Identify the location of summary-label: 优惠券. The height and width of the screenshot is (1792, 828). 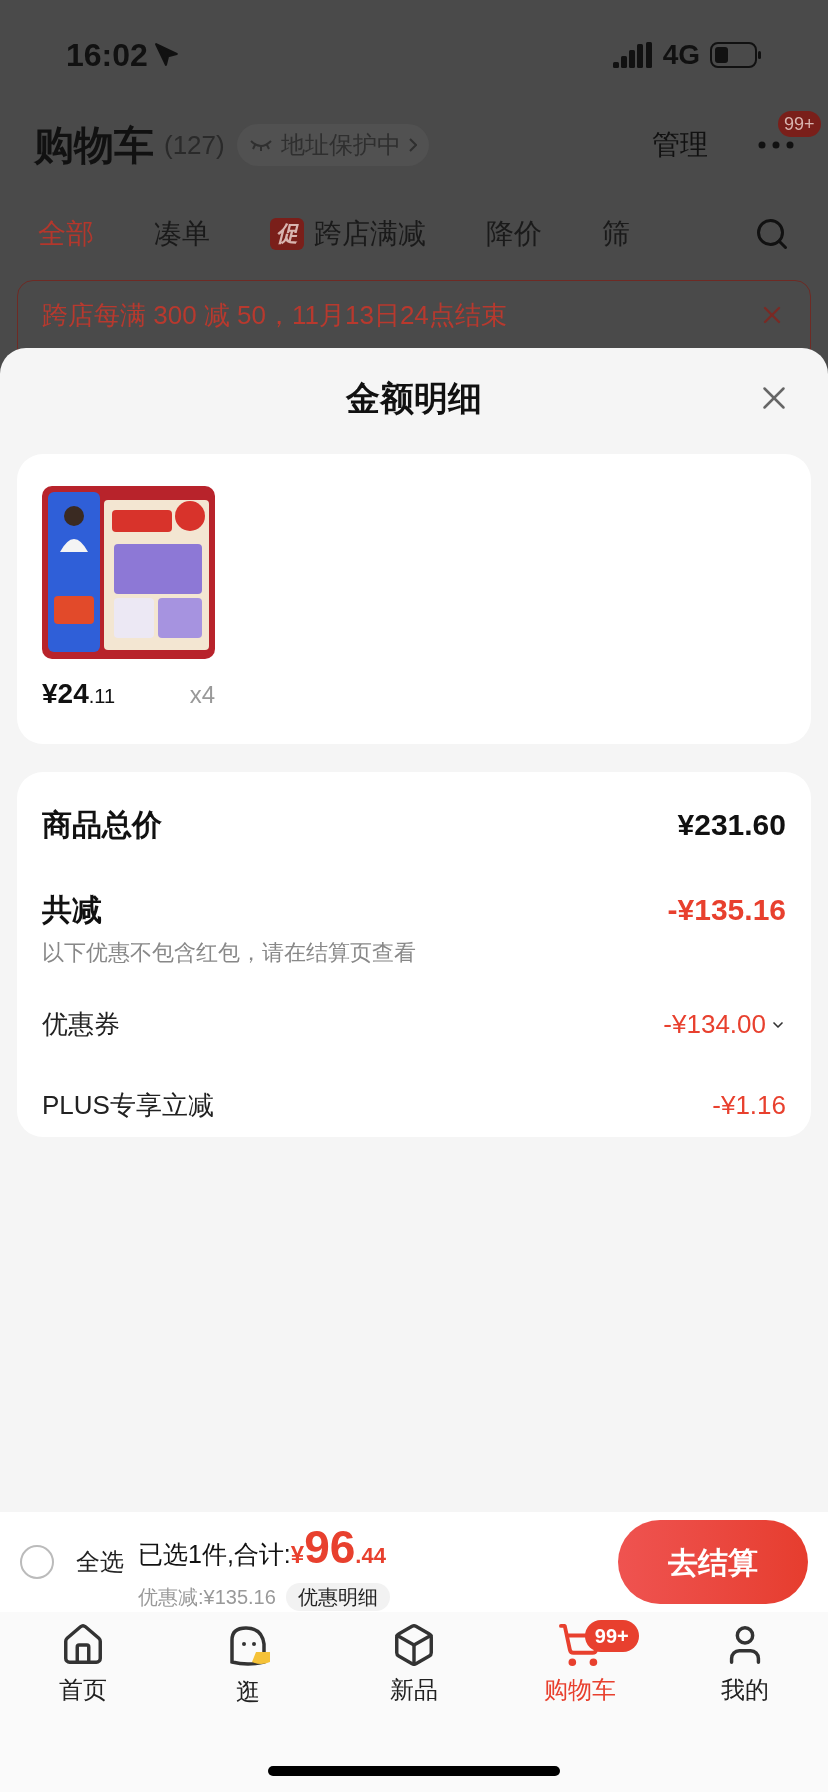
(81, 1024).